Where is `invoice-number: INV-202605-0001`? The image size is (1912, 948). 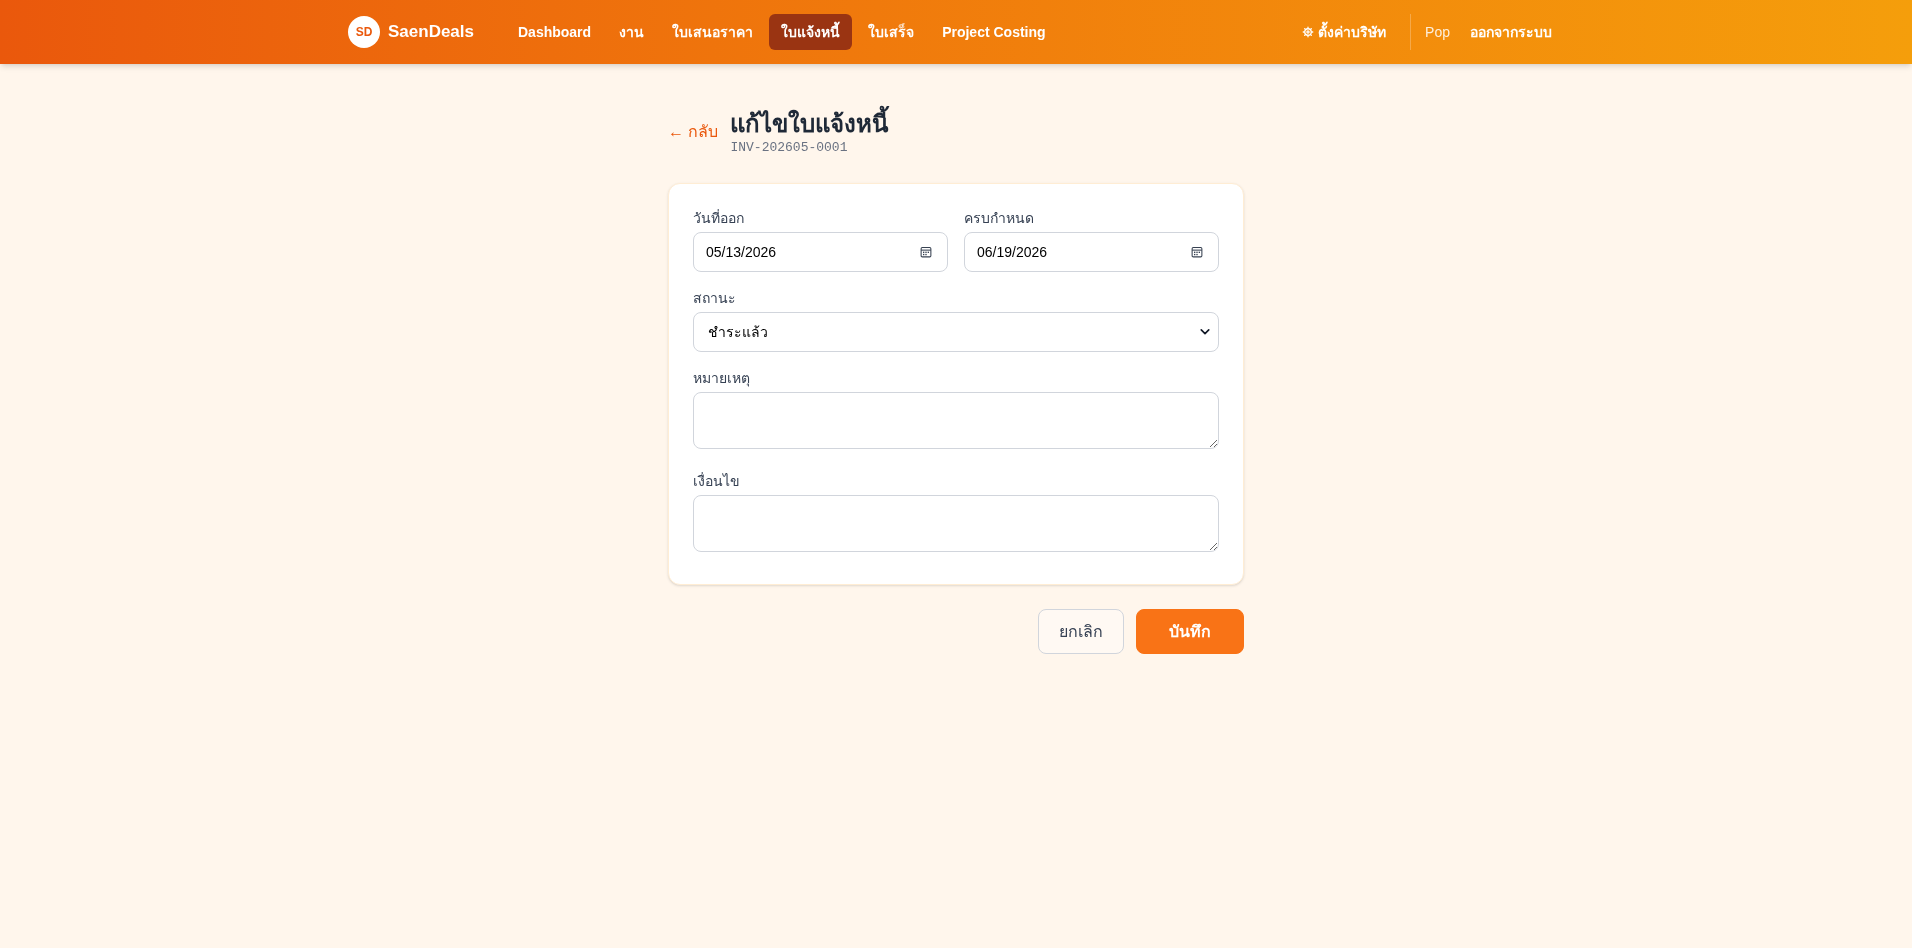
invoice-number: INV-202605-0001 is located at coordinates (789, 148).